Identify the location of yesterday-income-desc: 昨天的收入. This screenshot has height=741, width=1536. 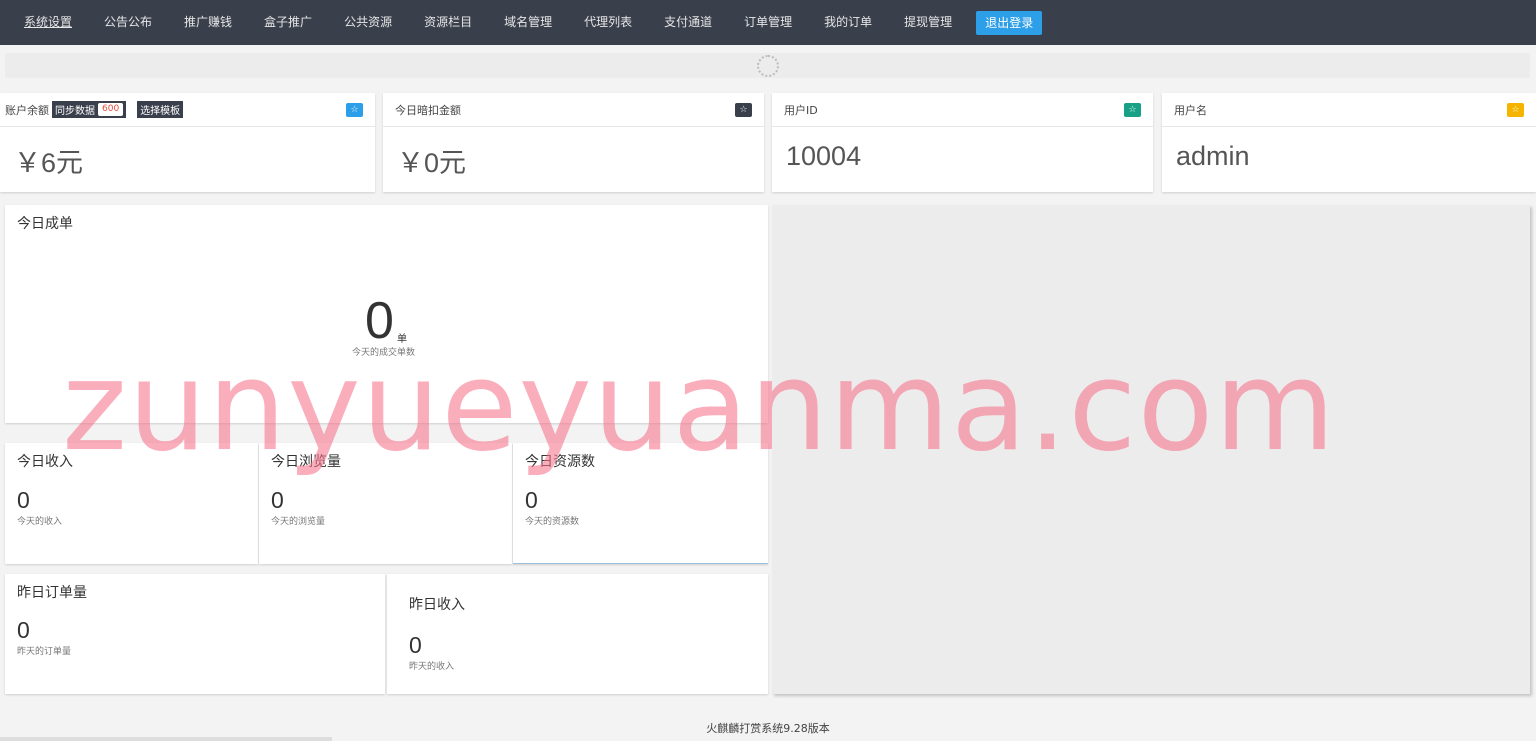
(432, 667).